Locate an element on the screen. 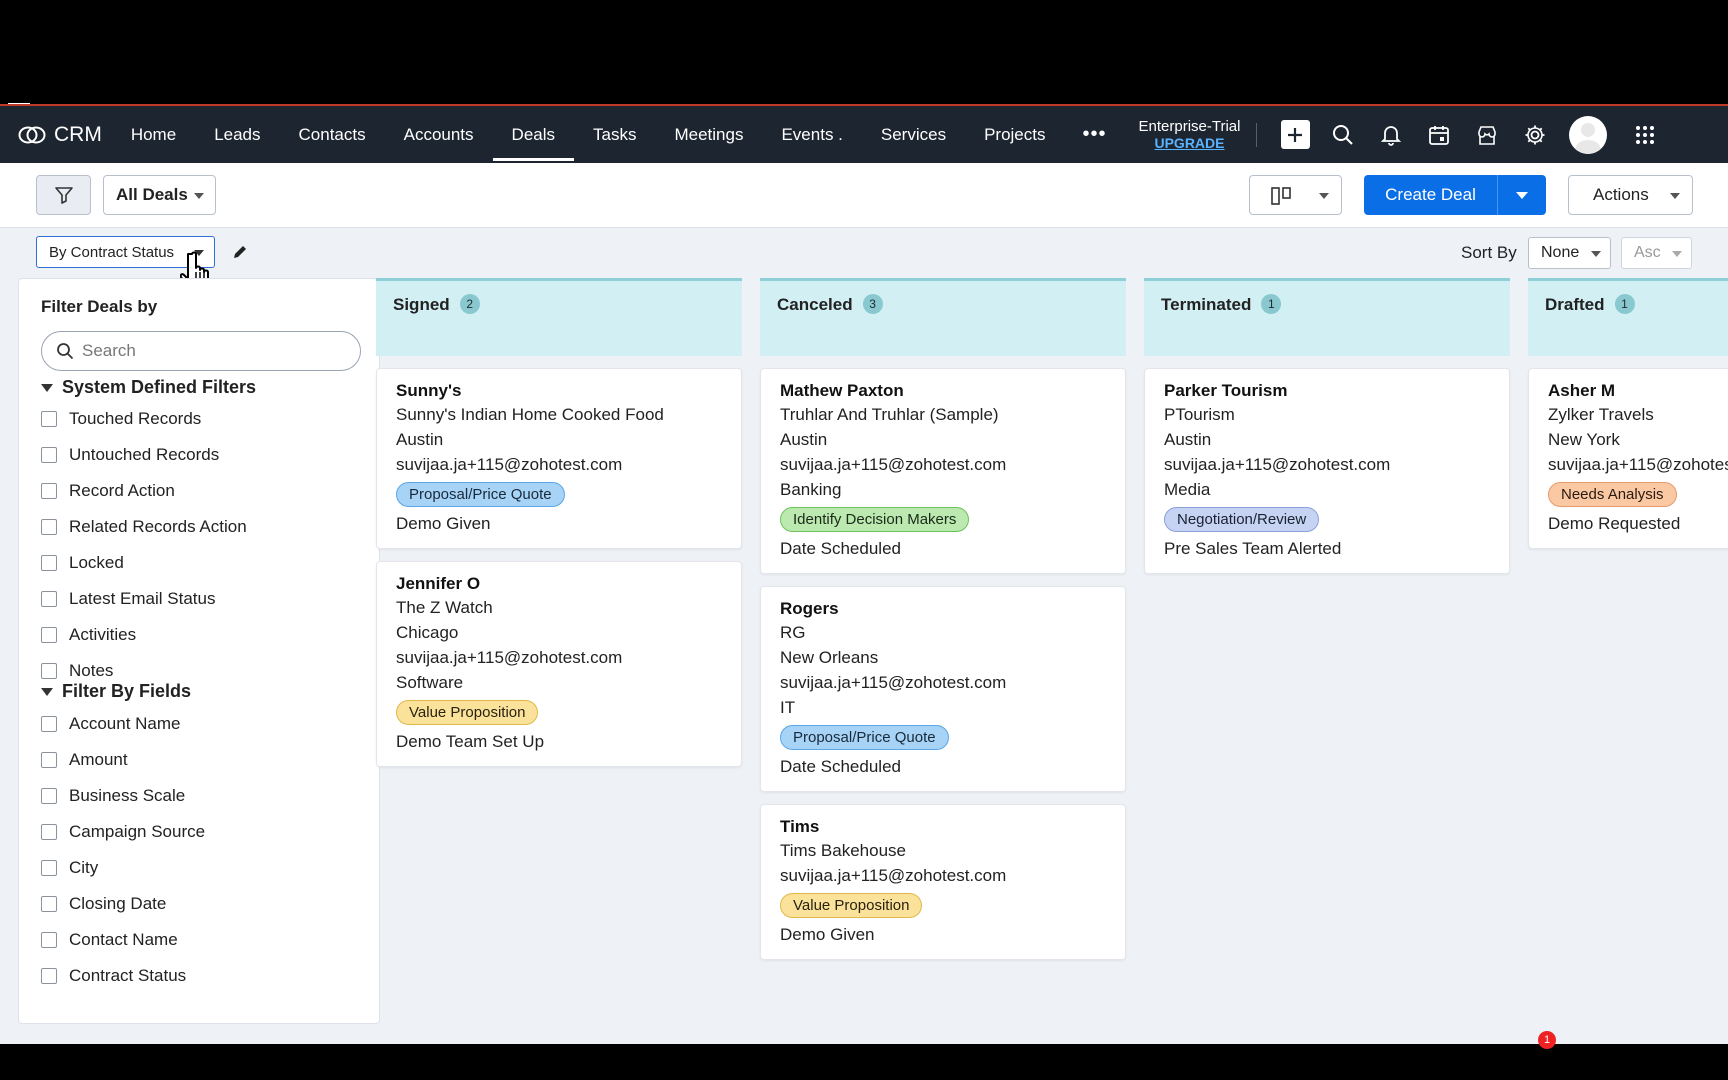  filter-option: Touched Records is located at coordinates (144, 419).